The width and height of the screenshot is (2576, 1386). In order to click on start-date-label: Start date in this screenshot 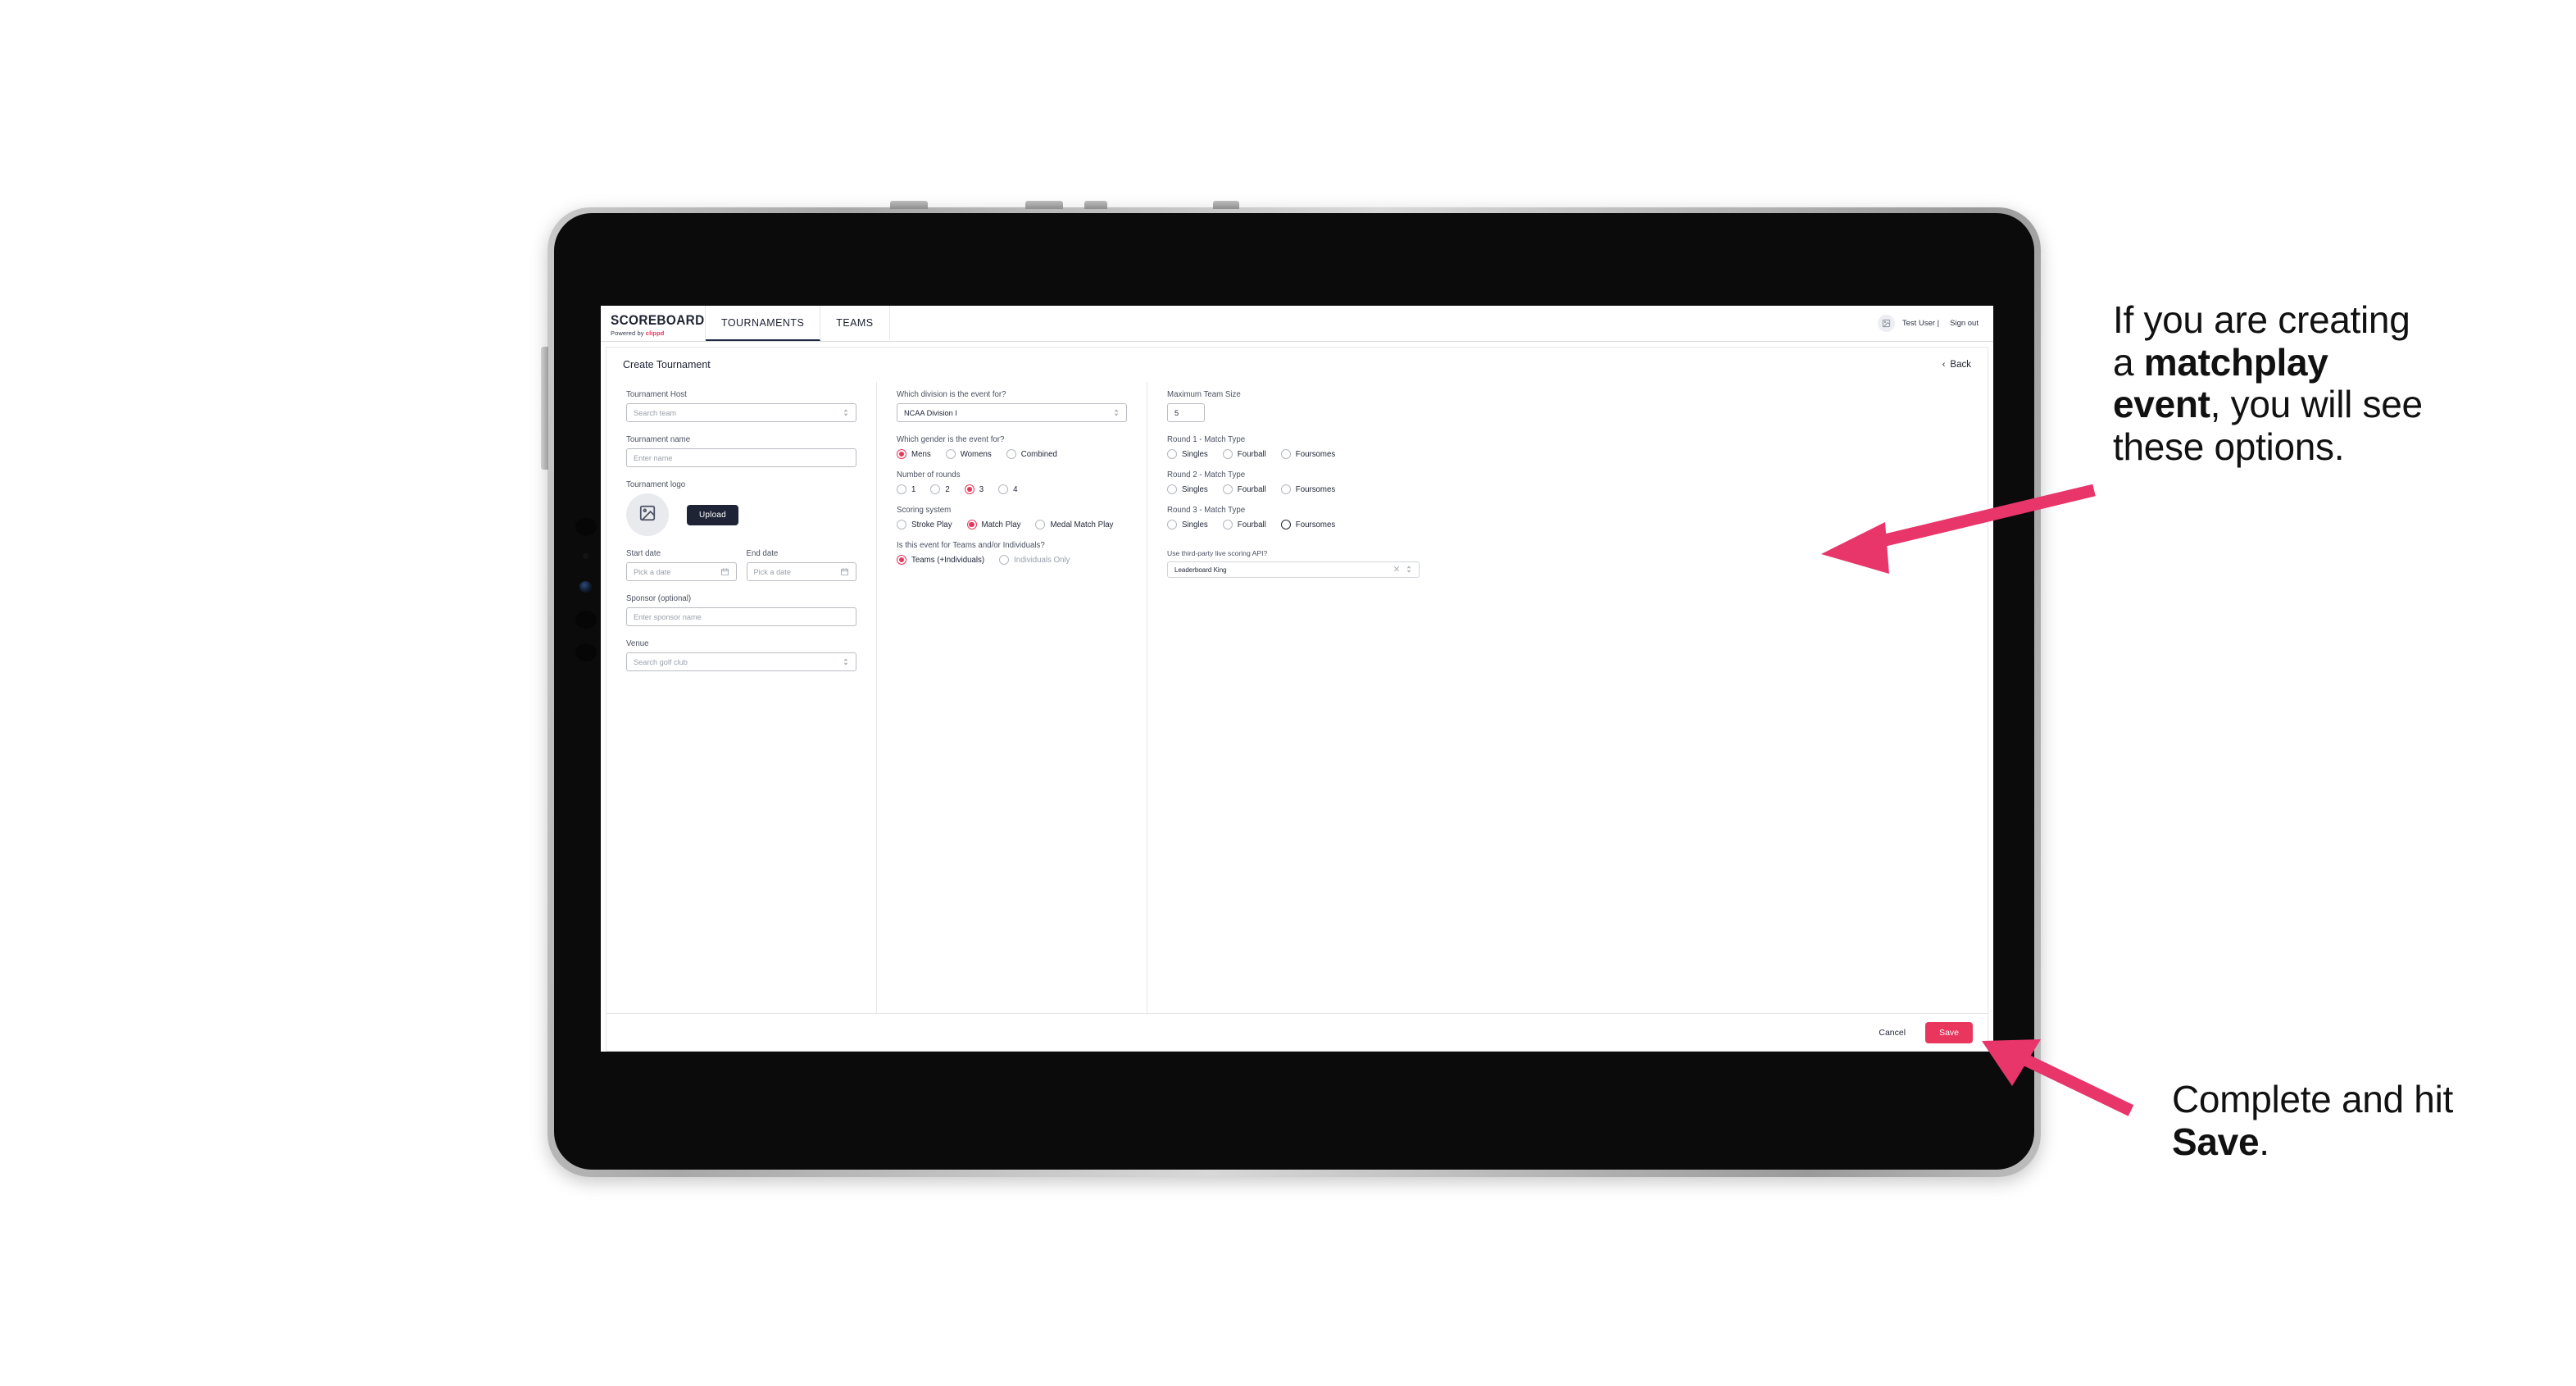, I will do `click(643, 553)`.